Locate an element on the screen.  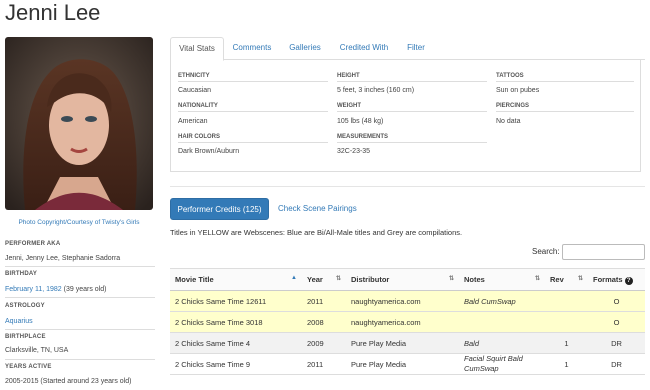
years-active-label: YEARS ACTIVE is located at coordinates (28, 367).